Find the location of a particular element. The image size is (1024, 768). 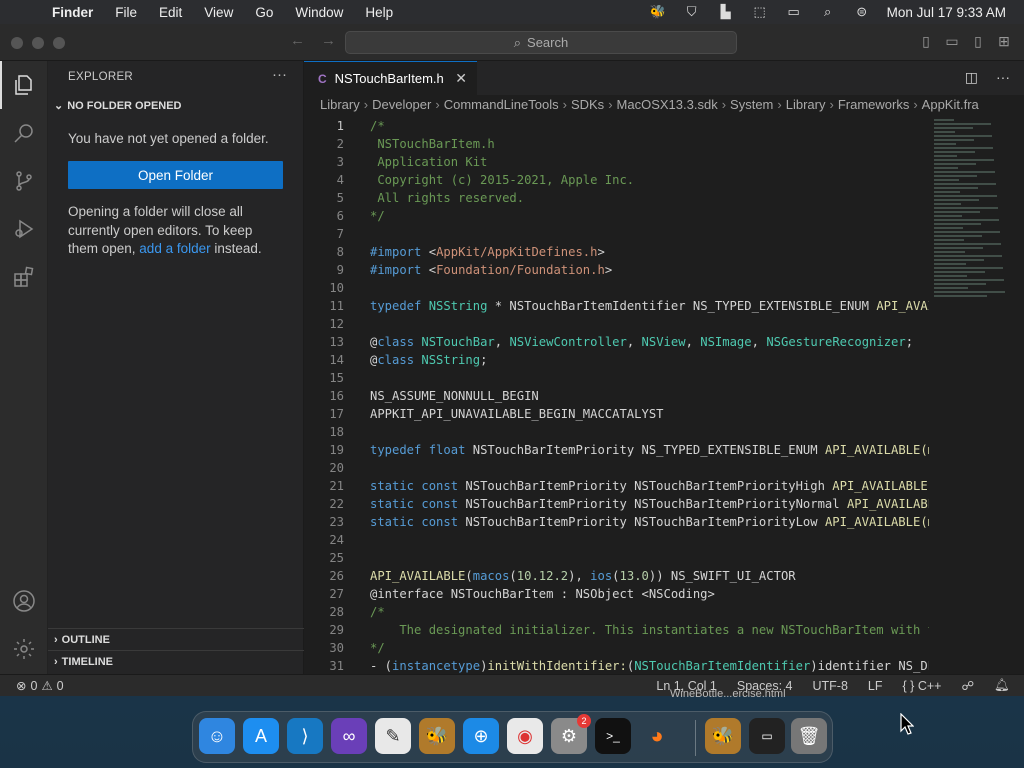

code-line: 15 is located at coordinates (616, 378).